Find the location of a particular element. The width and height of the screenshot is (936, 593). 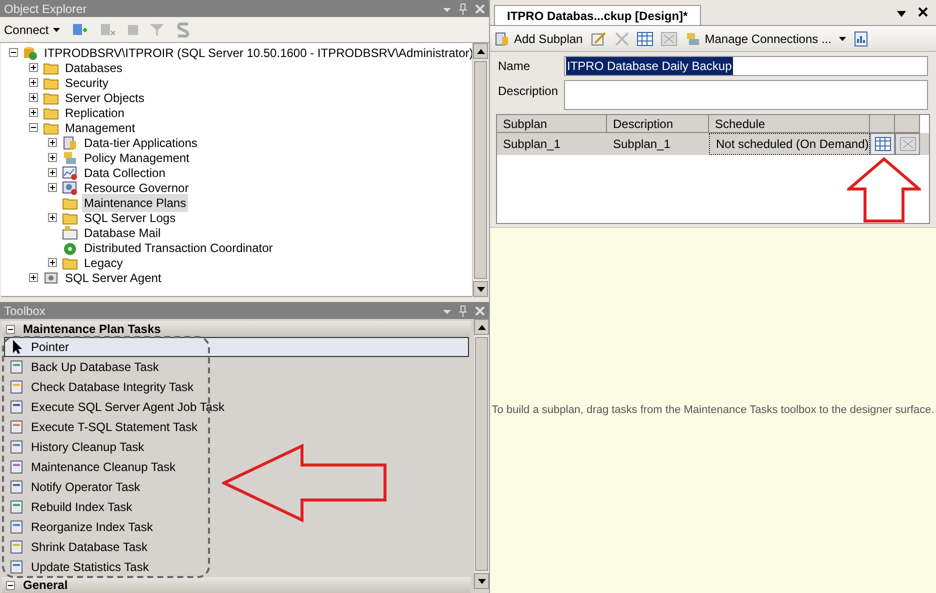

pane-title: Object Explorer is located at coordinates (46, 9).